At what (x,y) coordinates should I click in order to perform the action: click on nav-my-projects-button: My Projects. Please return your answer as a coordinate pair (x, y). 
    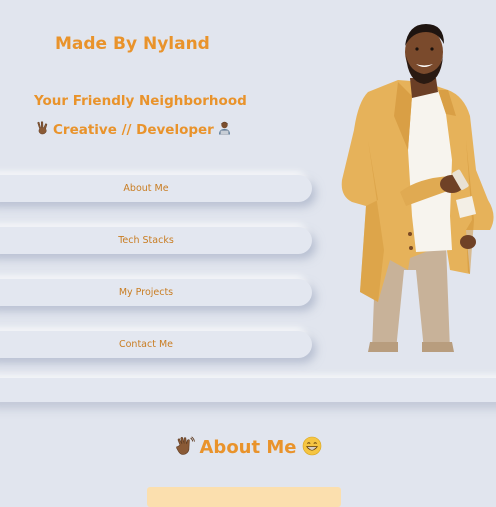
    Looking at the image, I should click on (156, 292).